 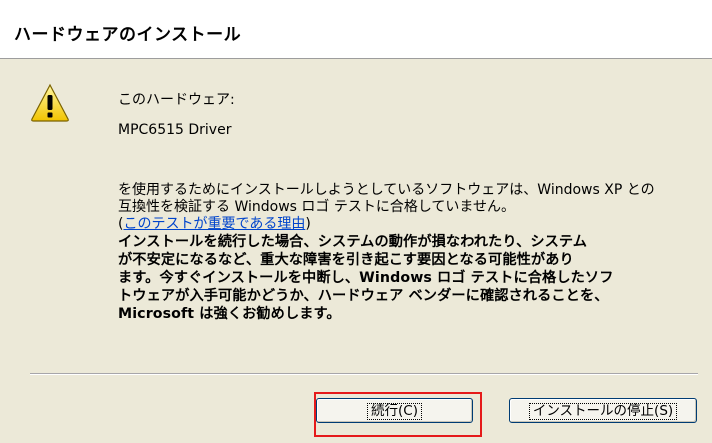 What do you see at coordinates (346, 260) in the screenshot?
I see `warning-line: が不安定になるなど、重大な障害を引き起こす要因となる可能性があり` at bounding box center [346, 260].